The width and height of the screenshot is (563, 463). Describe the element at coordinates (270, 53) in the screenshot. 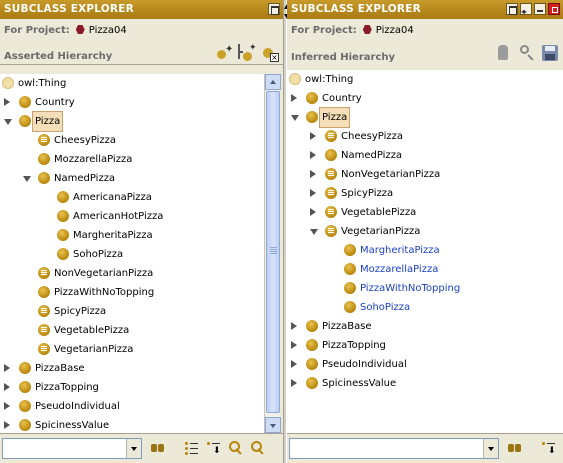

I see `delete-class-icon: ×` at that location.